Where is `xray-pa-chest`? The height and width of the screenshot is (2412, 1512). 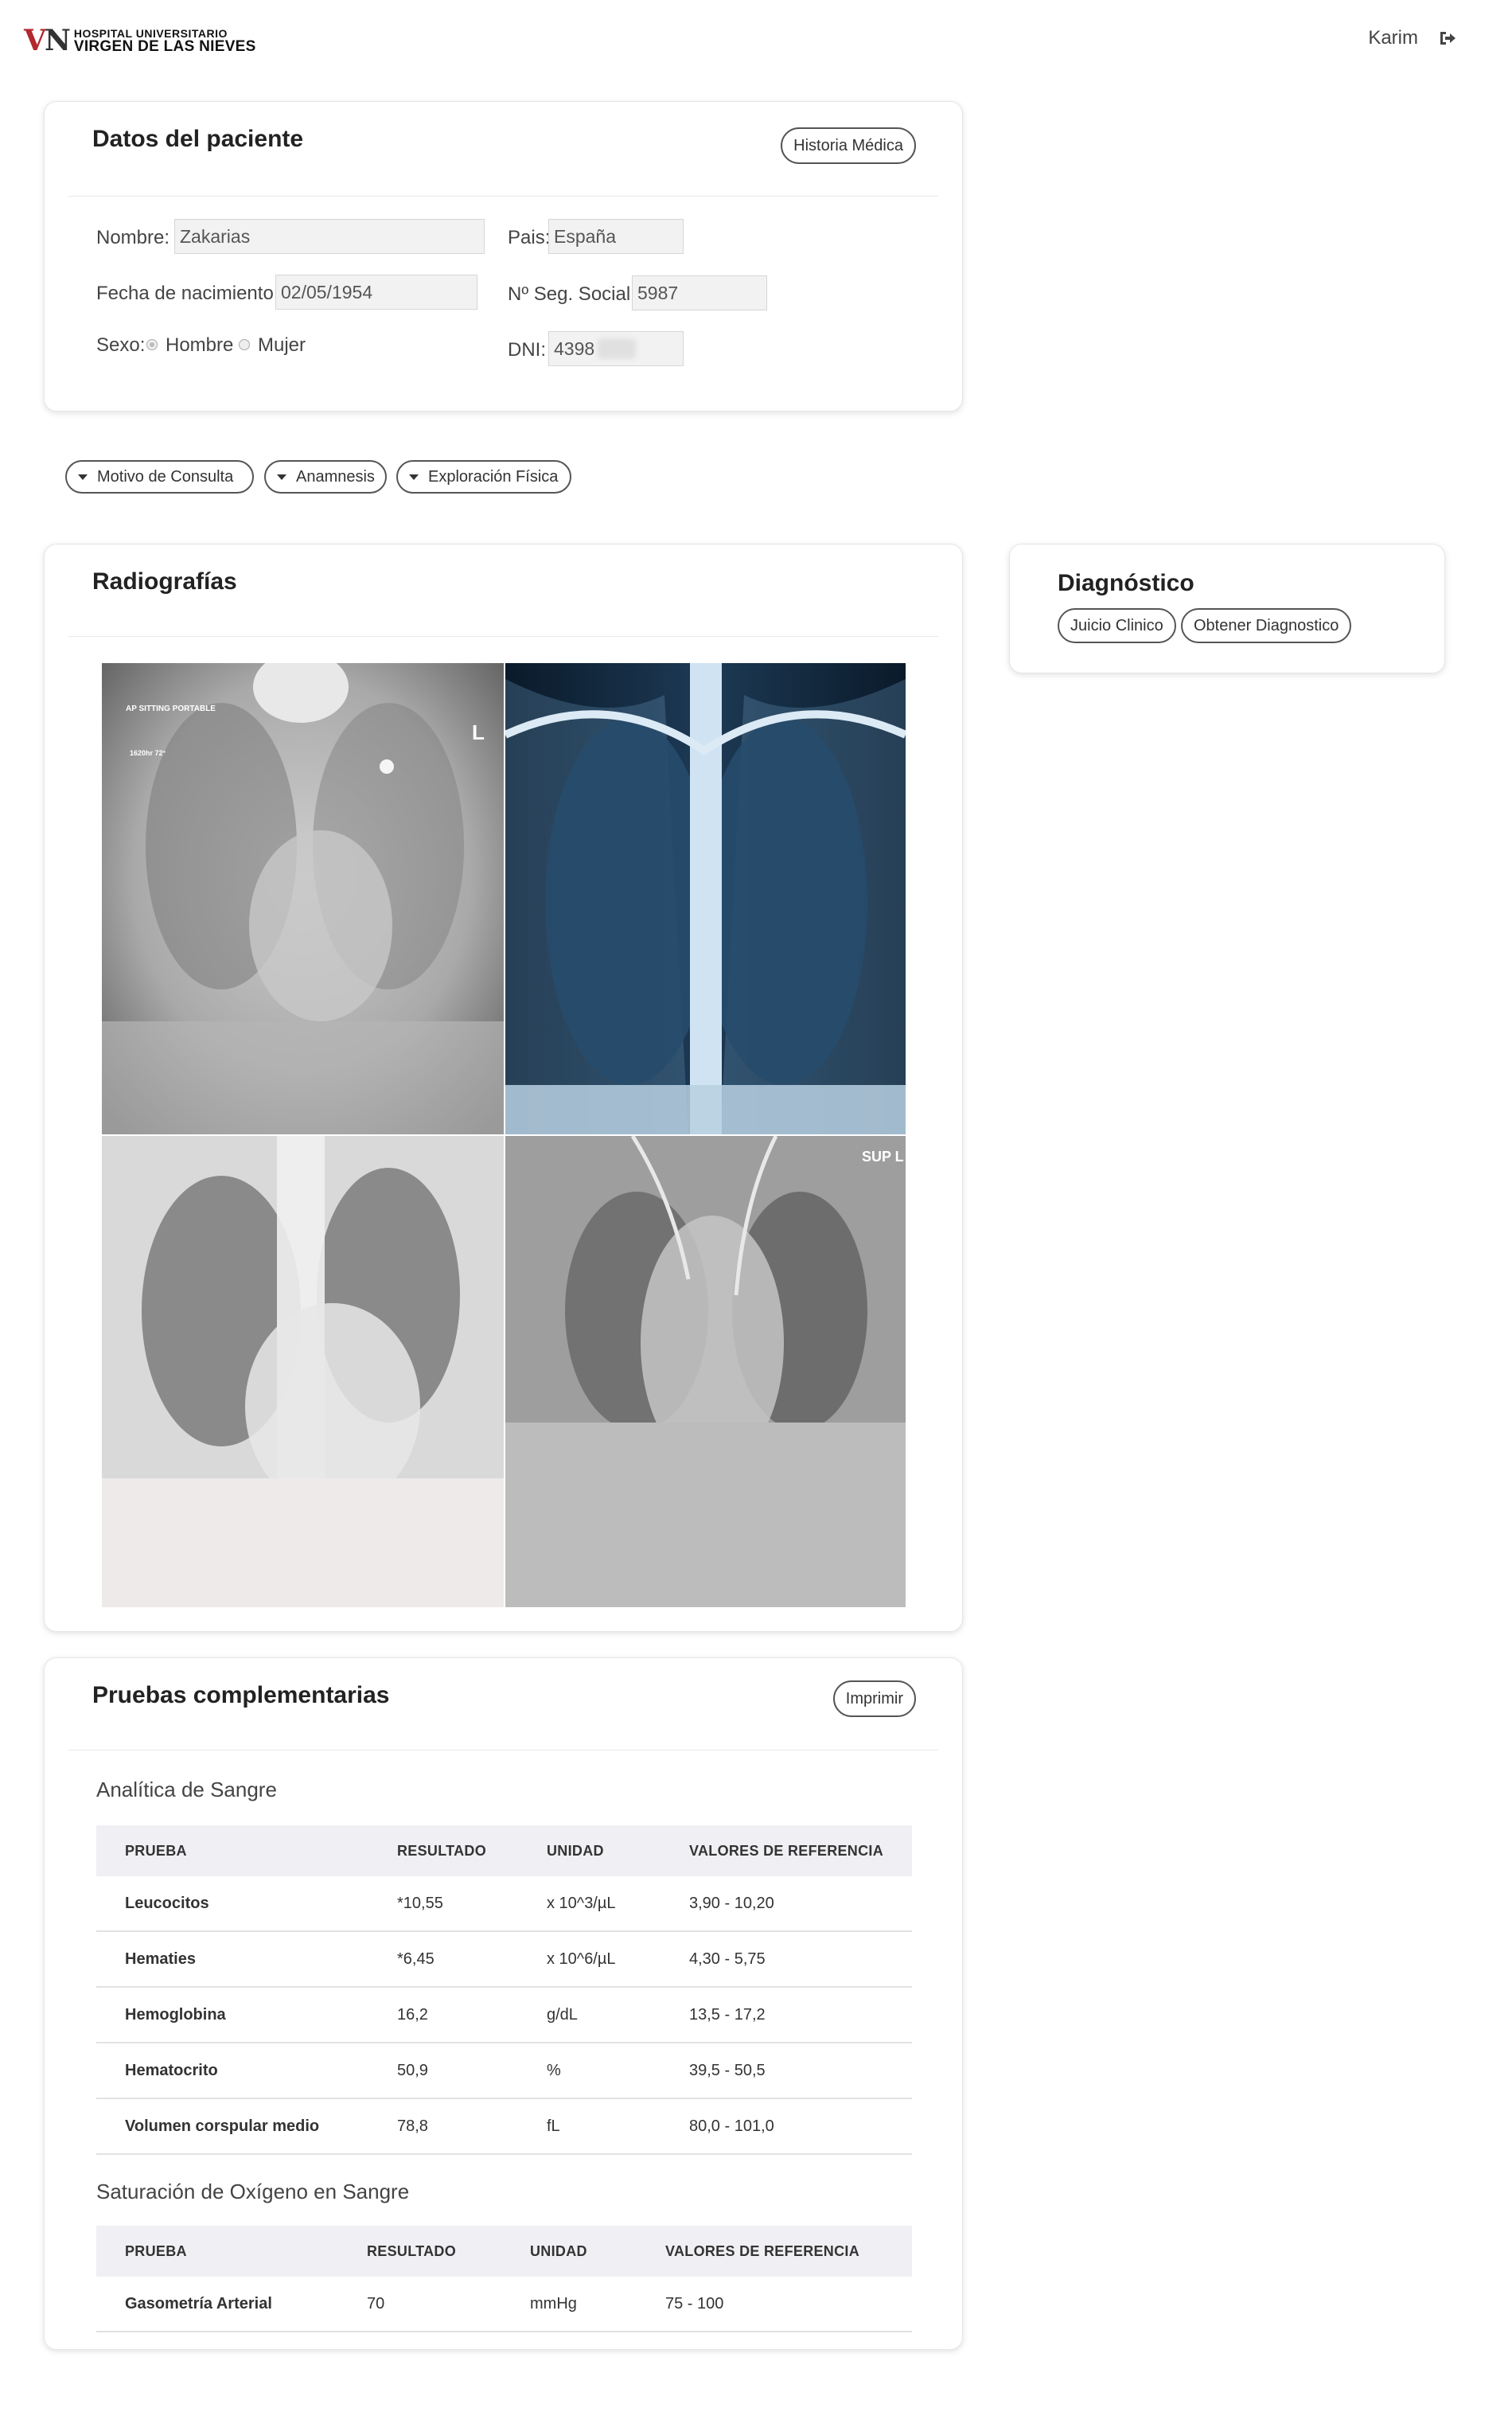 xray-pa-chest is located at coordinates (705, 899).